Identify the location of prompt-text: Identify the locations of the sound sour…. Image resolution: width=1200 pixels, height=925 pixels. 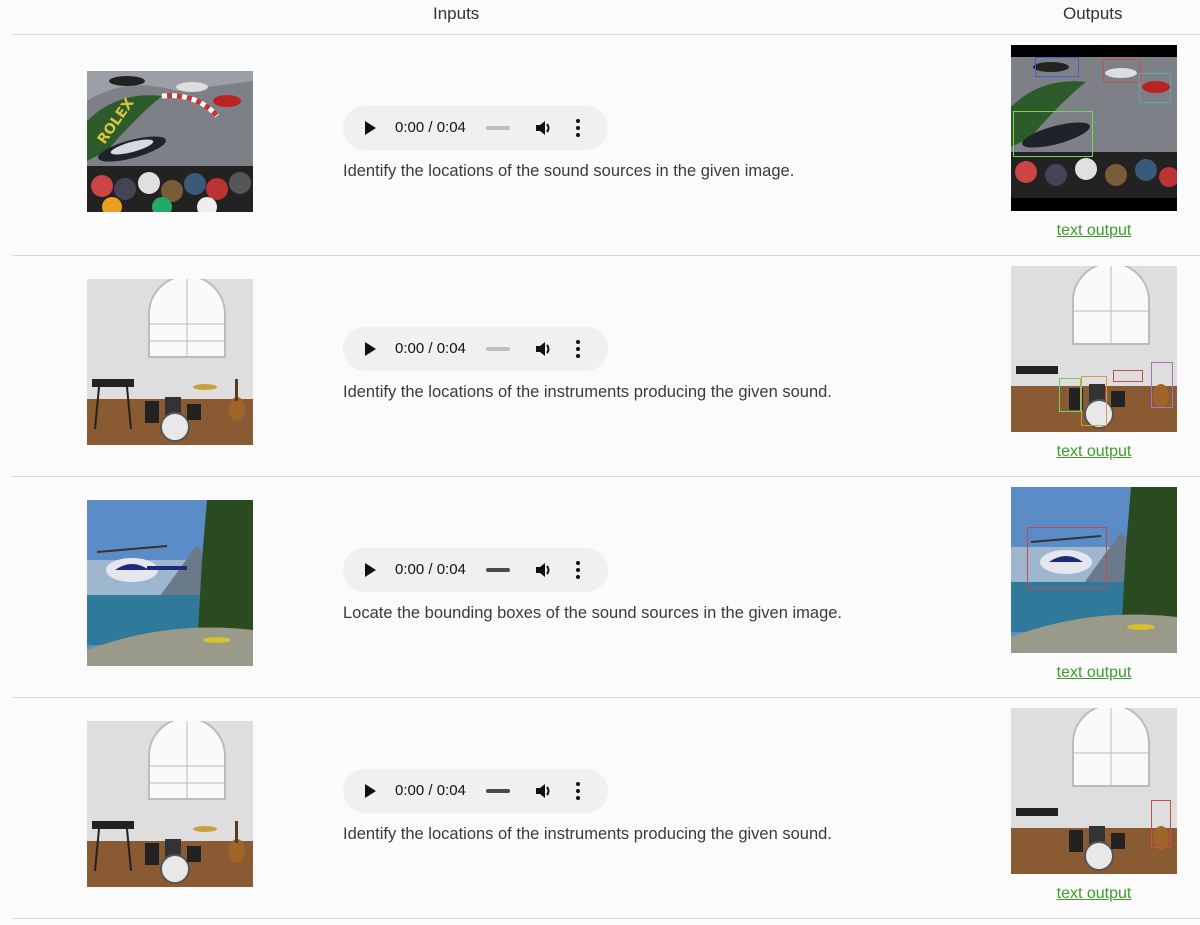
(569, 171).